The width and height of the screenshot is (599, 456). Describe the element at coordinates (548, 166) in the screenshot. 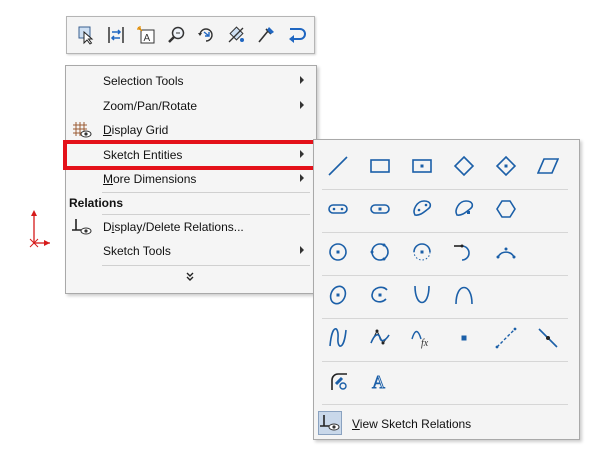

I see `parallelogram-icon` at that location.